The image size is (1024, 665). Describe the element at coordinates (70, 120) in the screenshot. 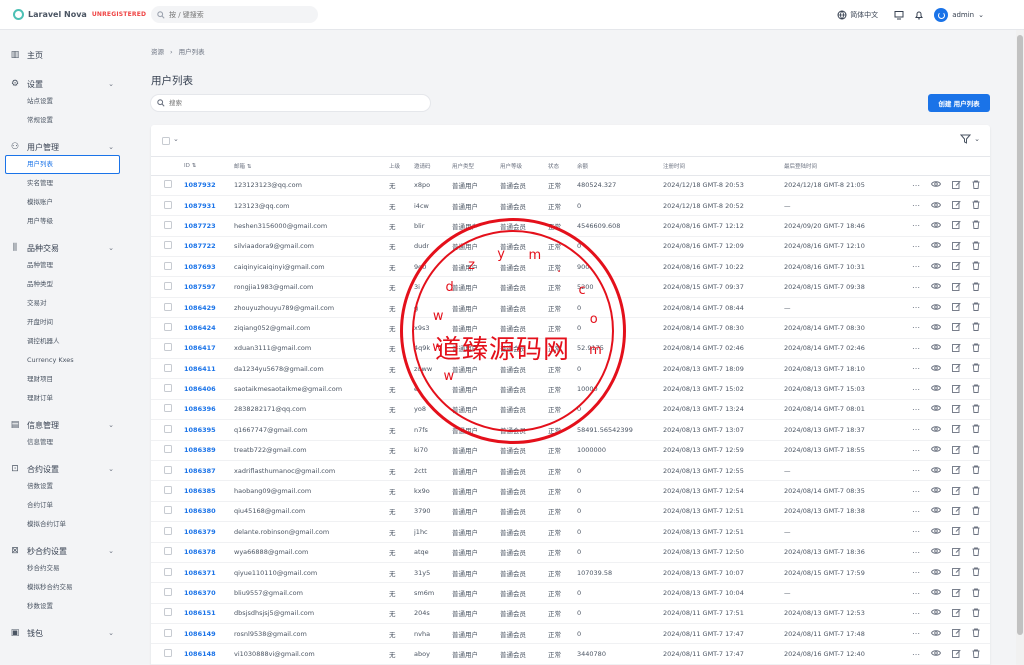

I see `sidebar-item-general-settings: 常规设置` at that location.